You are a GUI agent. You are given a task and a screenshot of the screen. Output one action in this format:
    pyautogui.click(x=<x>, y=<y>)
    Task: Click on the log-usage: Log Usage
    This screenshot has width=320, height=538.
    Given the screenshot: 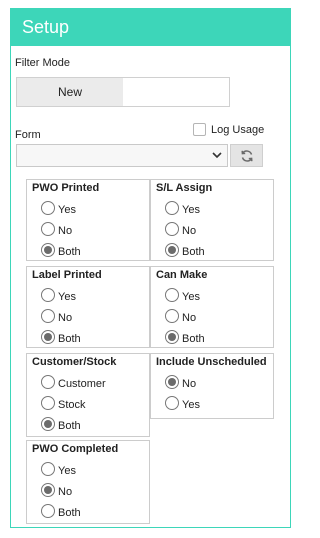 What is the action you would take?
    pyautogui.click(x=228, y=129)
    